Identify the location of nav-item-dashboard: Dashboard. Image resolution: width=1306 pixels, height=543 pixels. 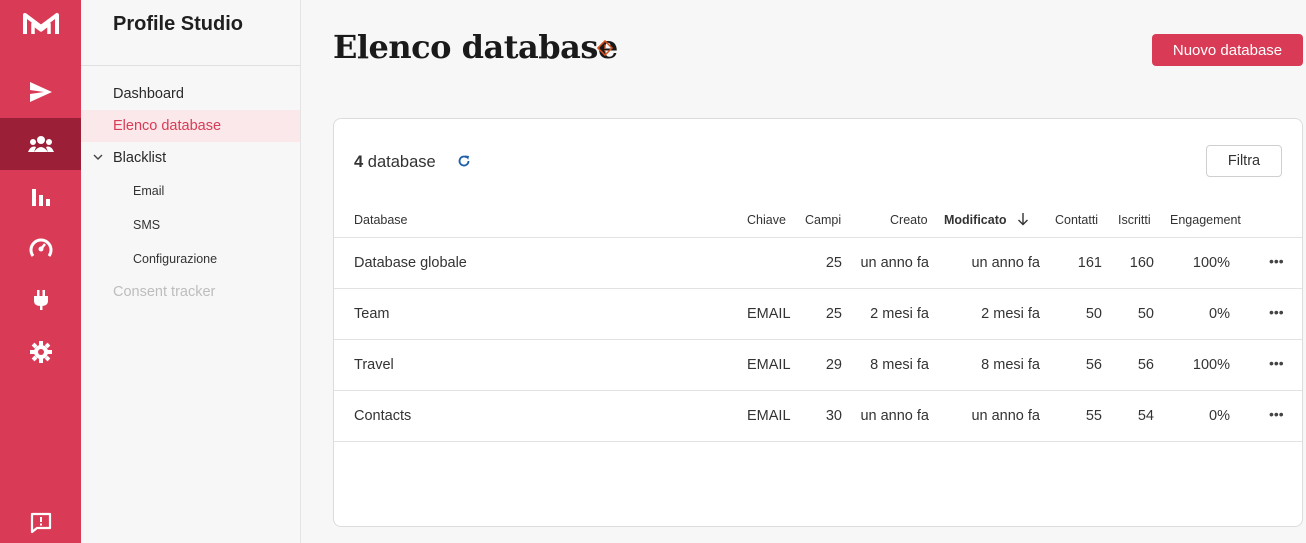
(190, 94).